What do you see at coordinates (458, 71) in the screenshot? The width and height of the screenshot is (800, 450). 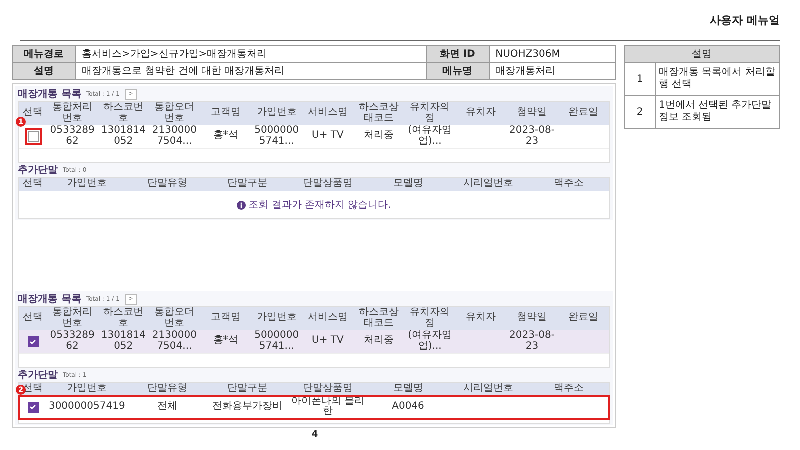 I see `info-label: 메뉴명` at bounding box center [458, 71].